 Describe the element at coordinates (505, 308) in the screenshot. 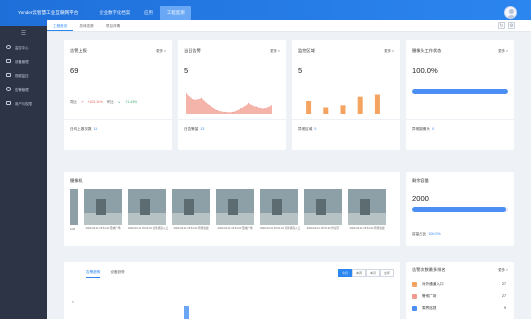

I see `rank-value: 9` at that location.